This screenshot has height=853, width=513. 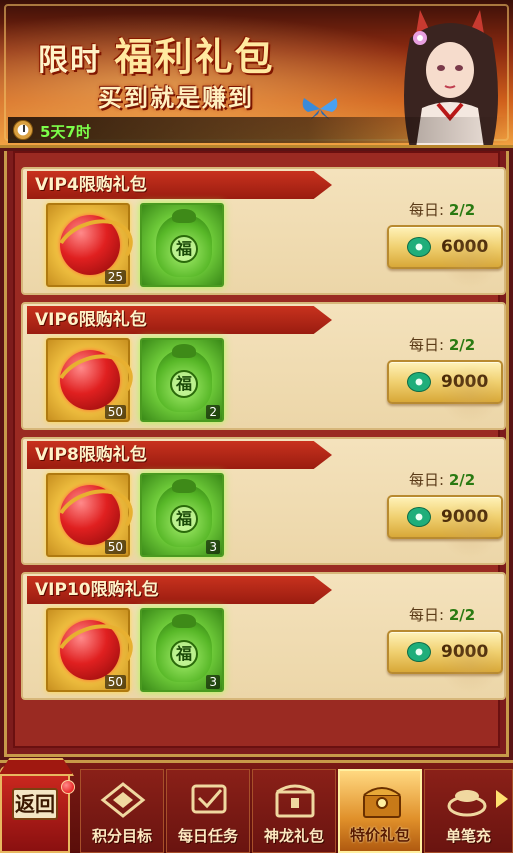 What do you see at coordinates (179, 455) in the screenshot?
I see `pack-title: VIP8限购礼包` at bounding box center [179, 455].